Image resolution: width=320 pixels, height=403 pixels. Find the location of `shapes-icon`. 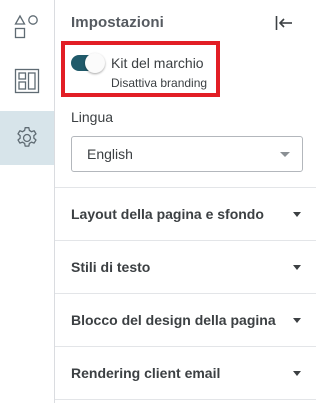

shapes-icon is located at coordinates (26, 26).